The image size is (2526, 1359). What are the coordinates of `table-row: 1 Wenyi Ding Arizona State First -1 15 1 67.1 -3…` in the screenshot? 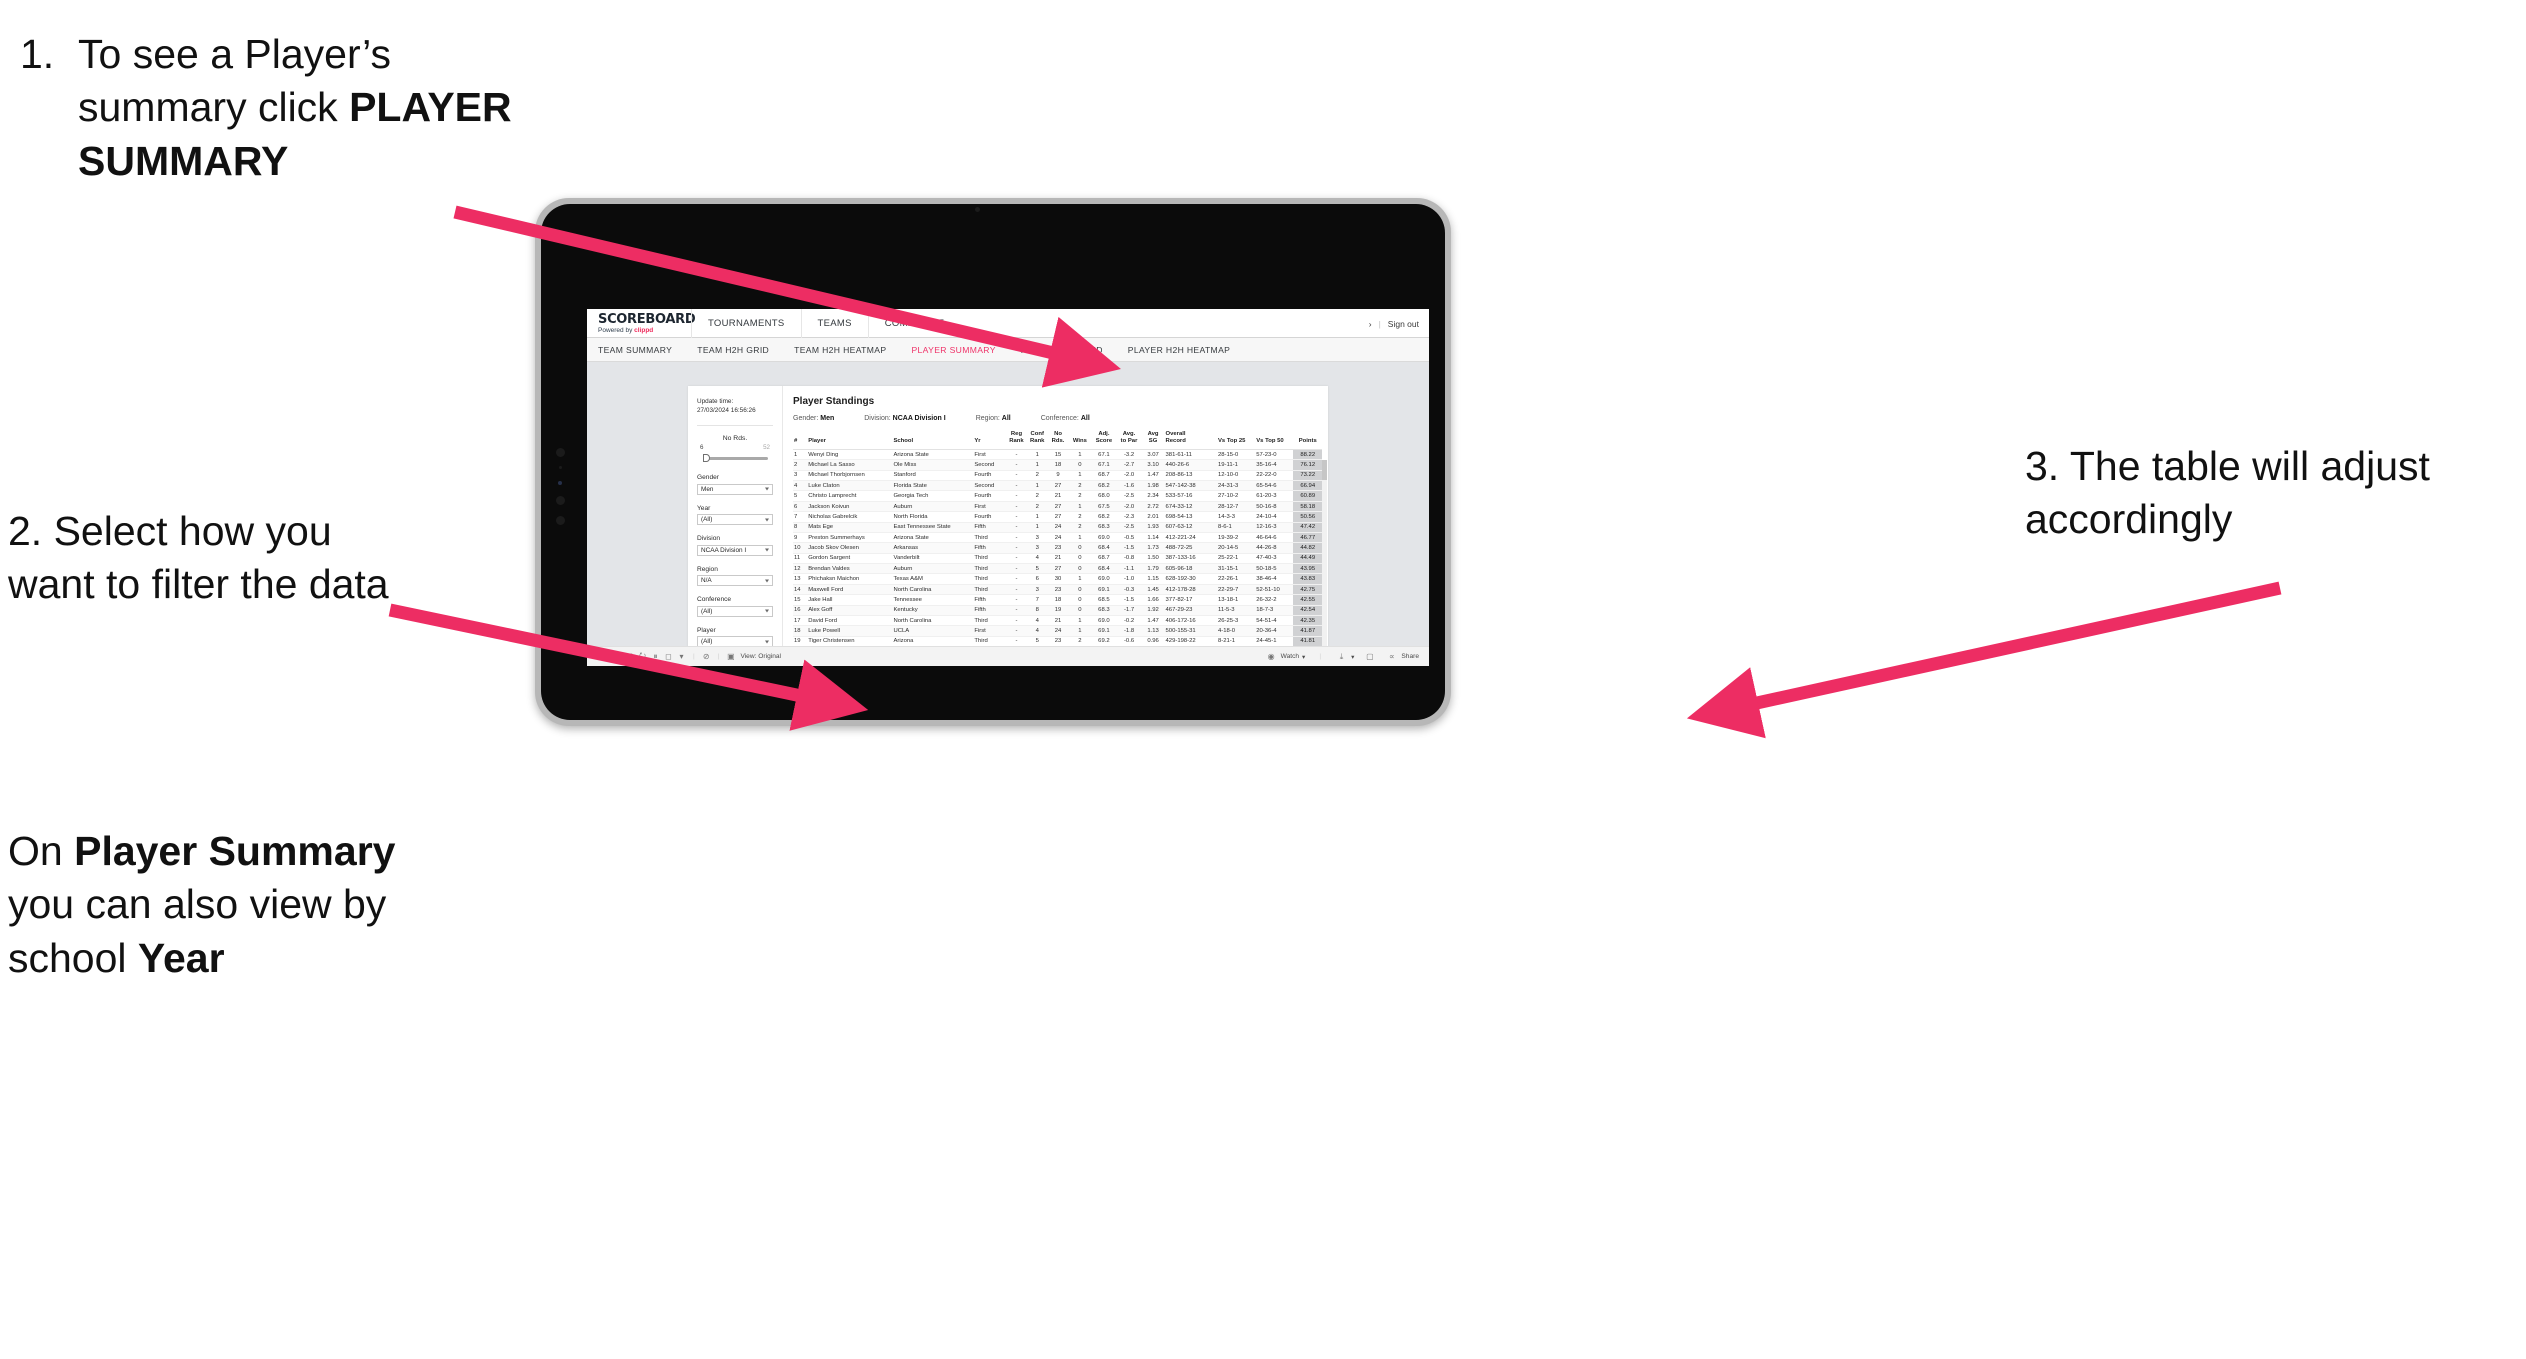 It's located at (1057, 455).